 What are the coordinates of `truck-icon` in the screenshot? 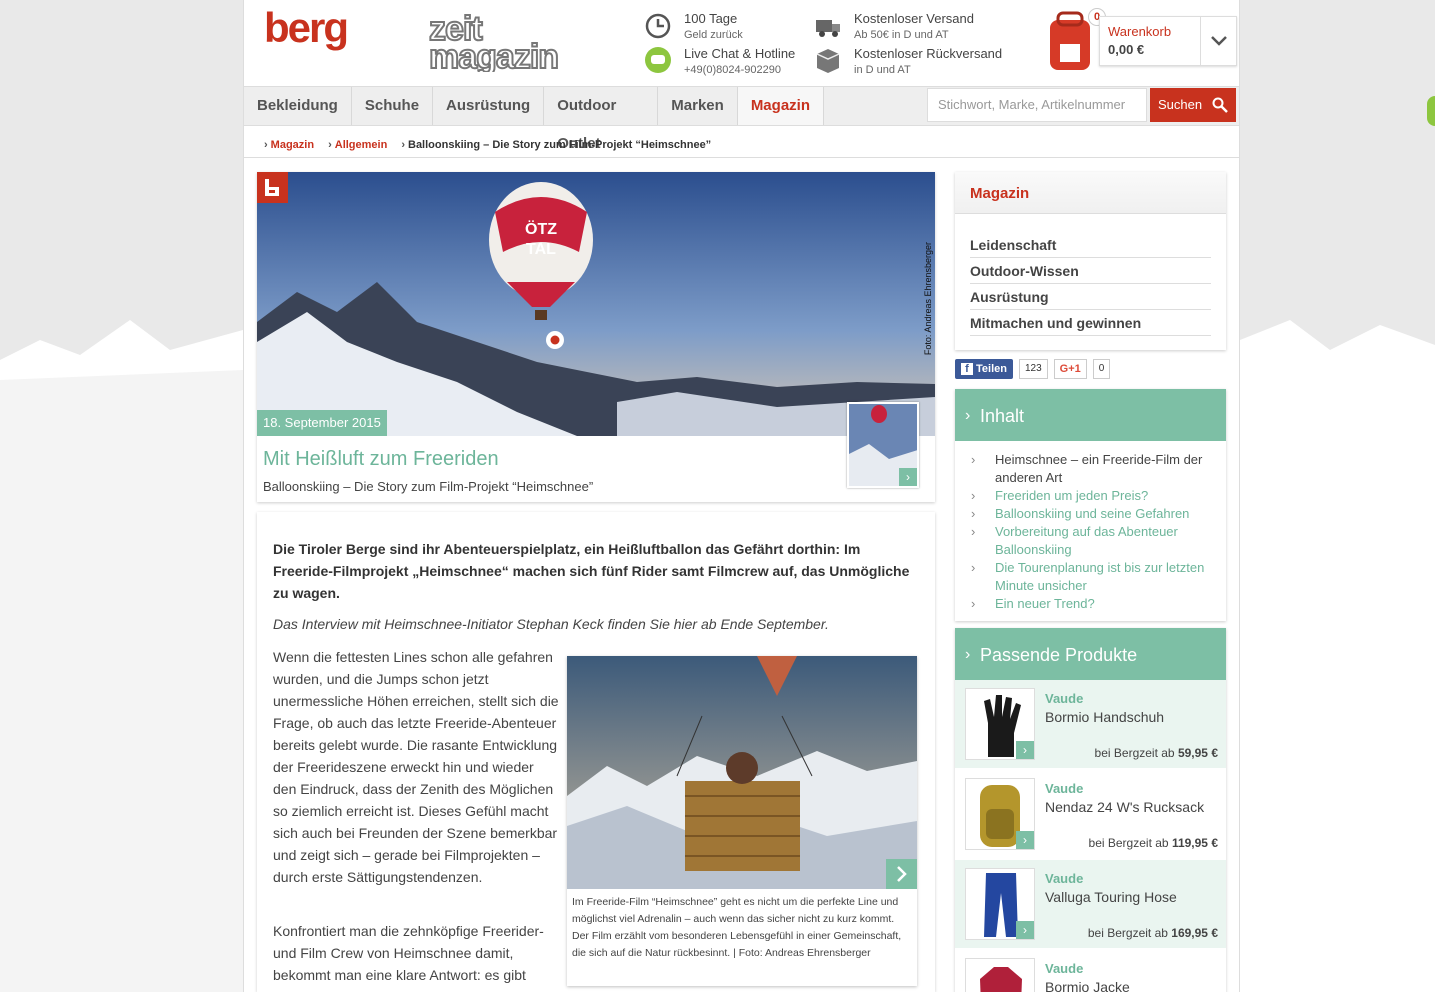 It's located at (828, 28).